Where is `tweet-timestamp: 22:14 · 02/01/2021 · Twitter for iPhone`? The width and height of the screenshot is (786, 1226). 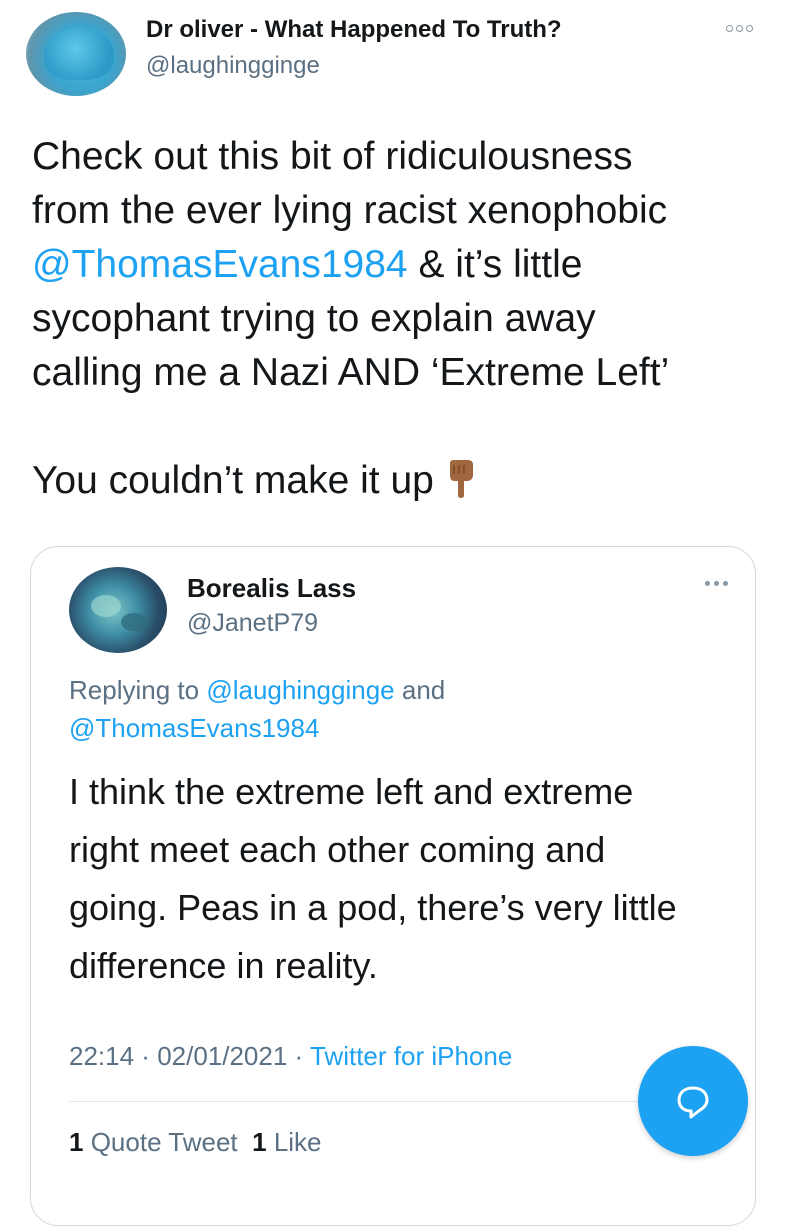
tweet-timestamp: 22:14 · 02/01/2021 · Twitter for iPhone is located at coordinates (290, 1056).